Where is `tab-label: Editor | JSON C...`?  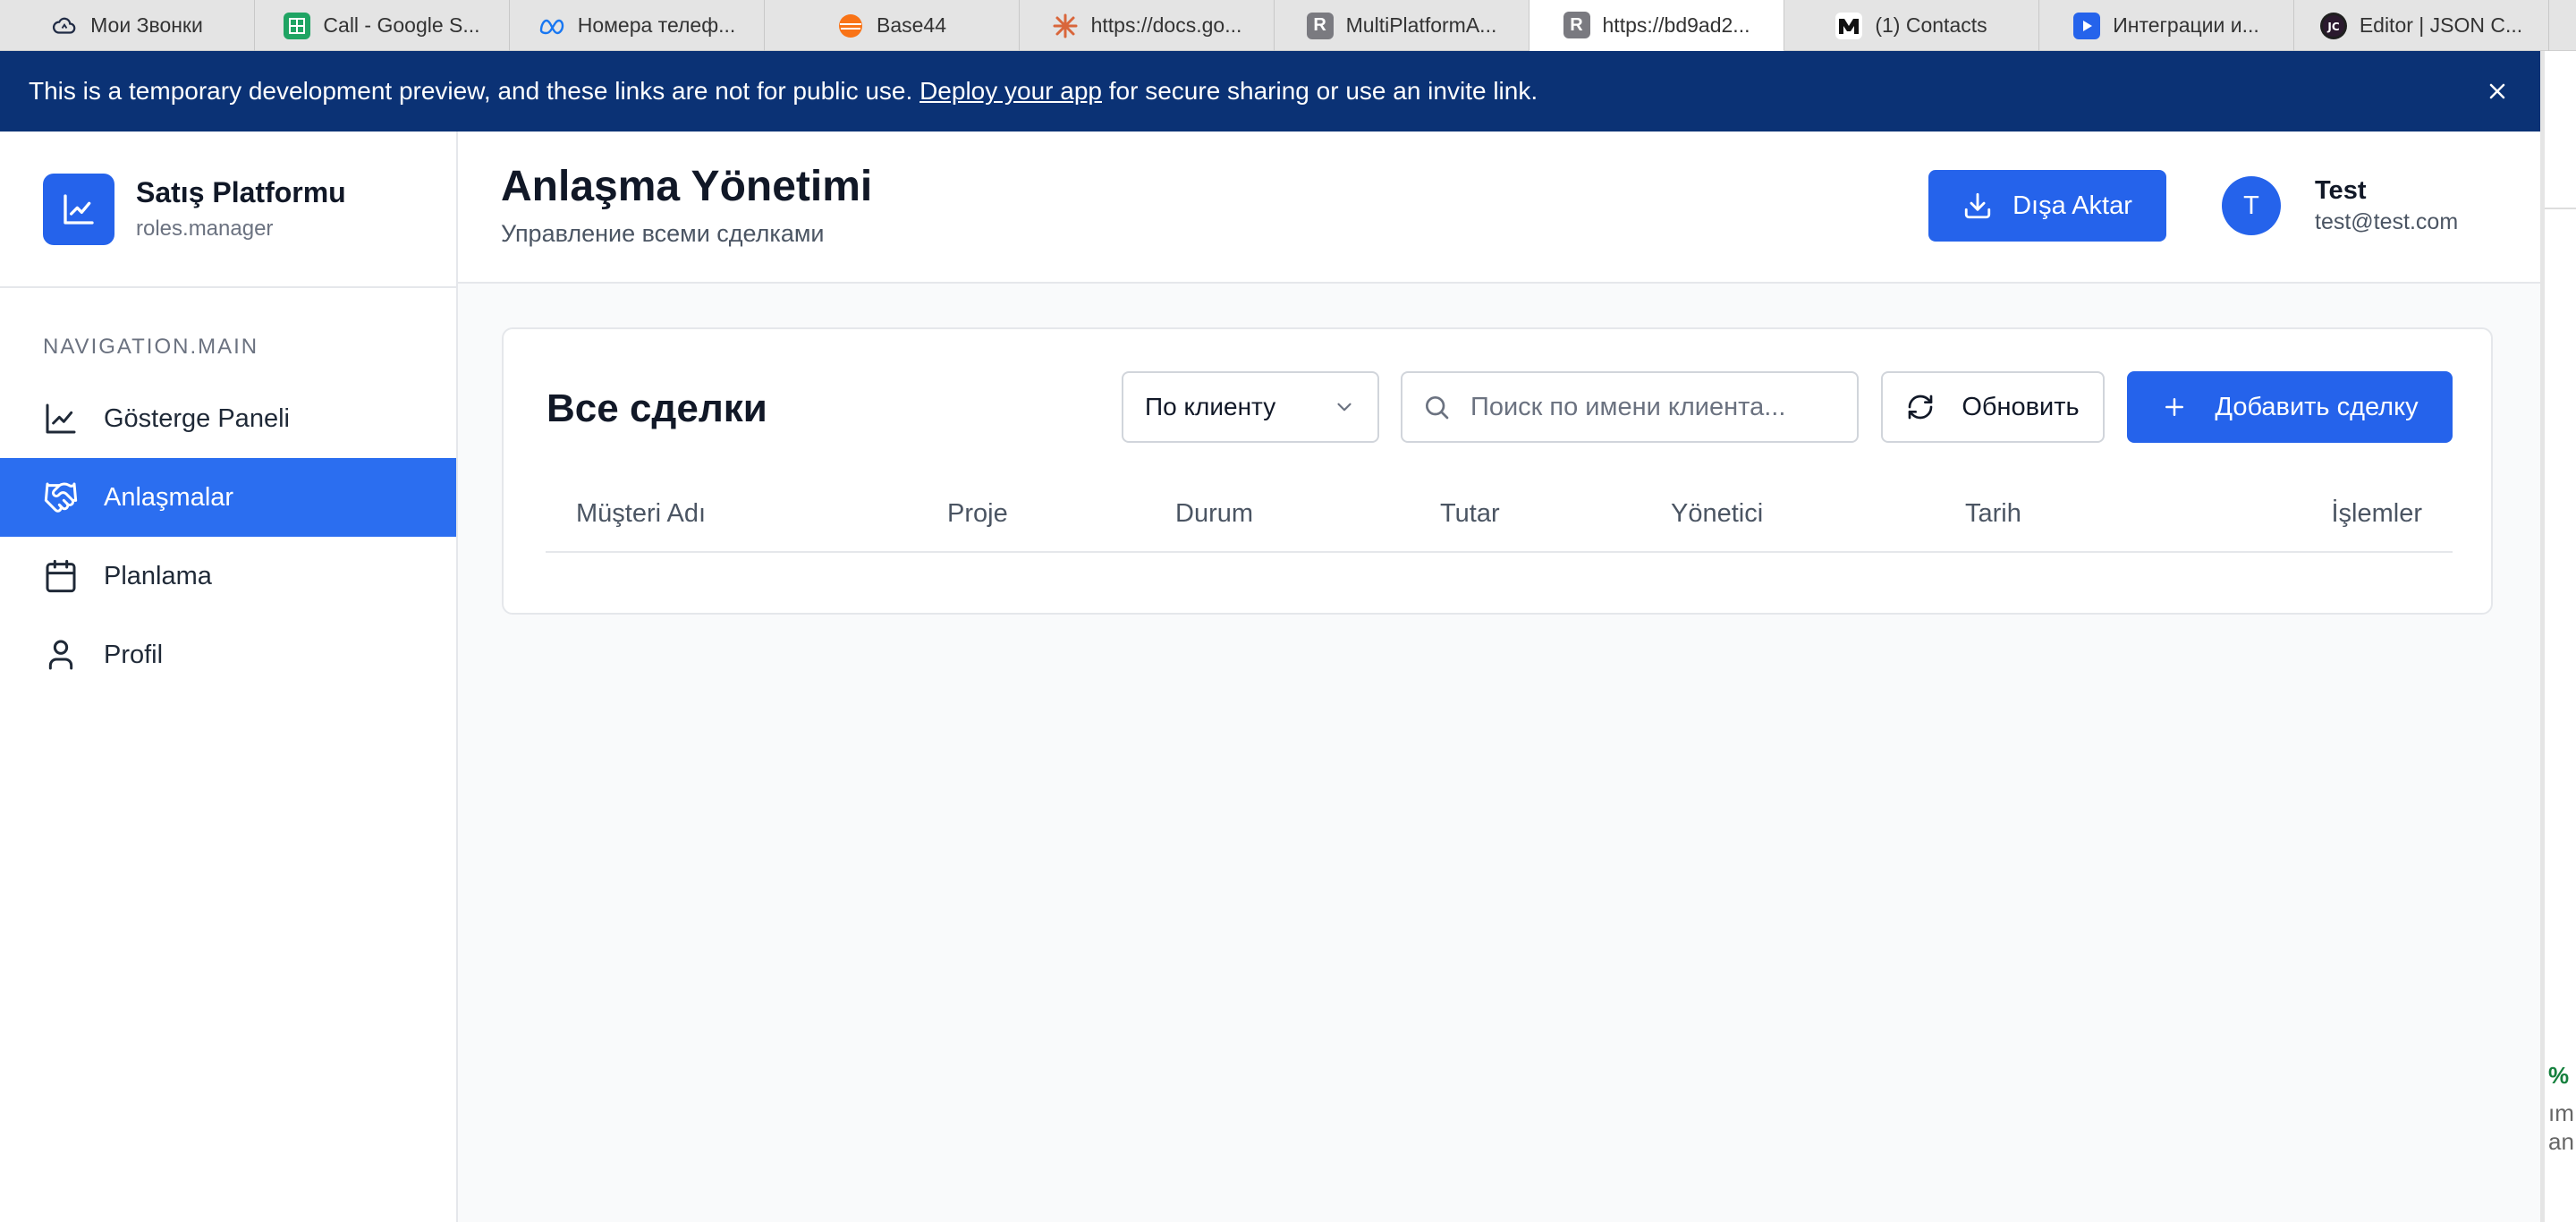 tab-label: Editor | JSON C... is located at coordinates (2441, 25).